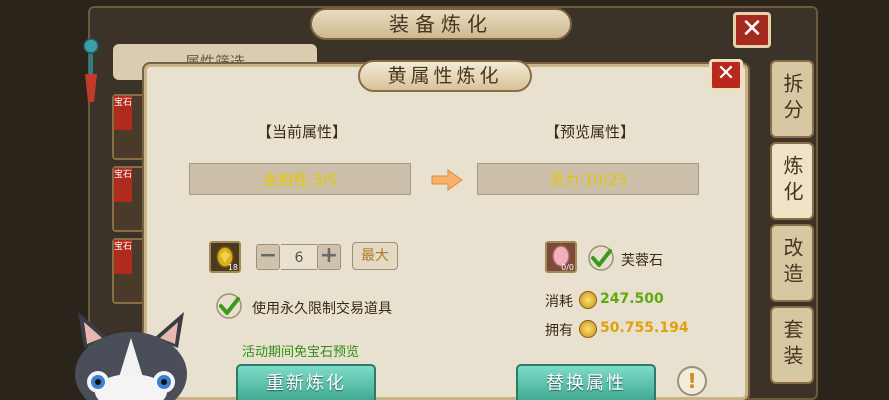 This screenshot has height=400, width=889. I want to click on own-value: 50.755.194, so click(644, 328).